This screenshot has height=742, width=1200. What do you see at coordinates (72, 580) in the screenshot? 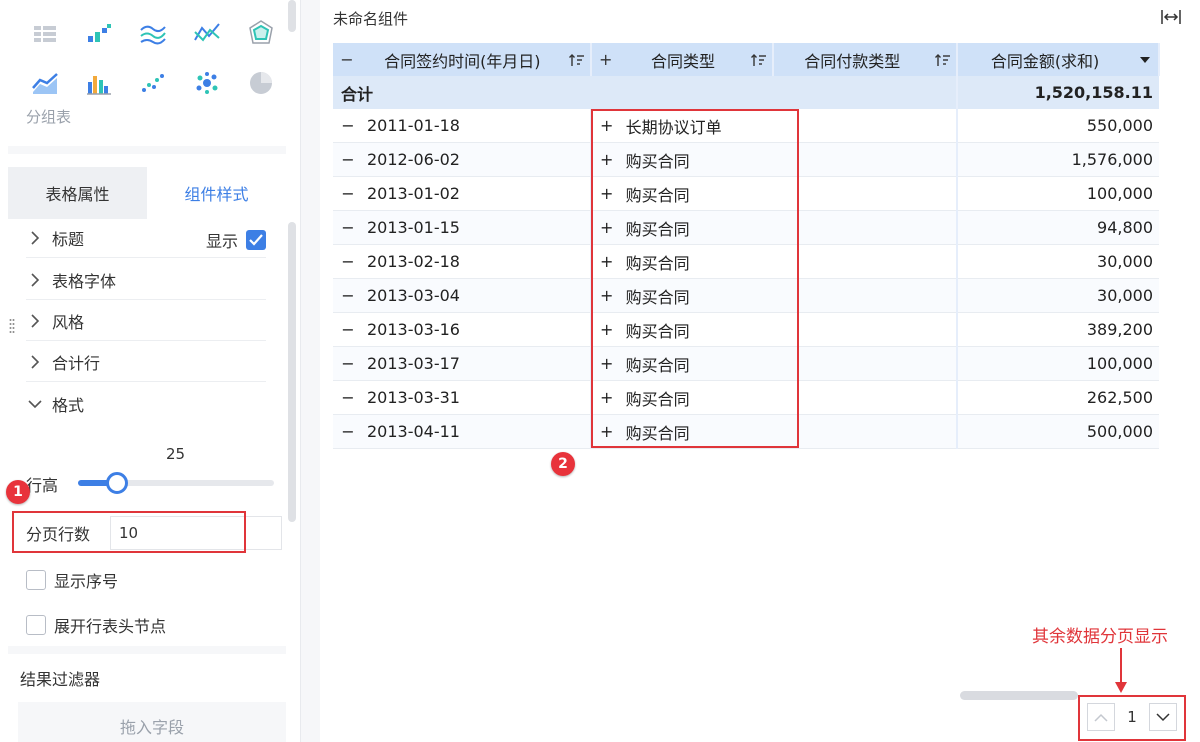
I see `show-index-checkbox: 显示序号` at bounding box center [72, 580].